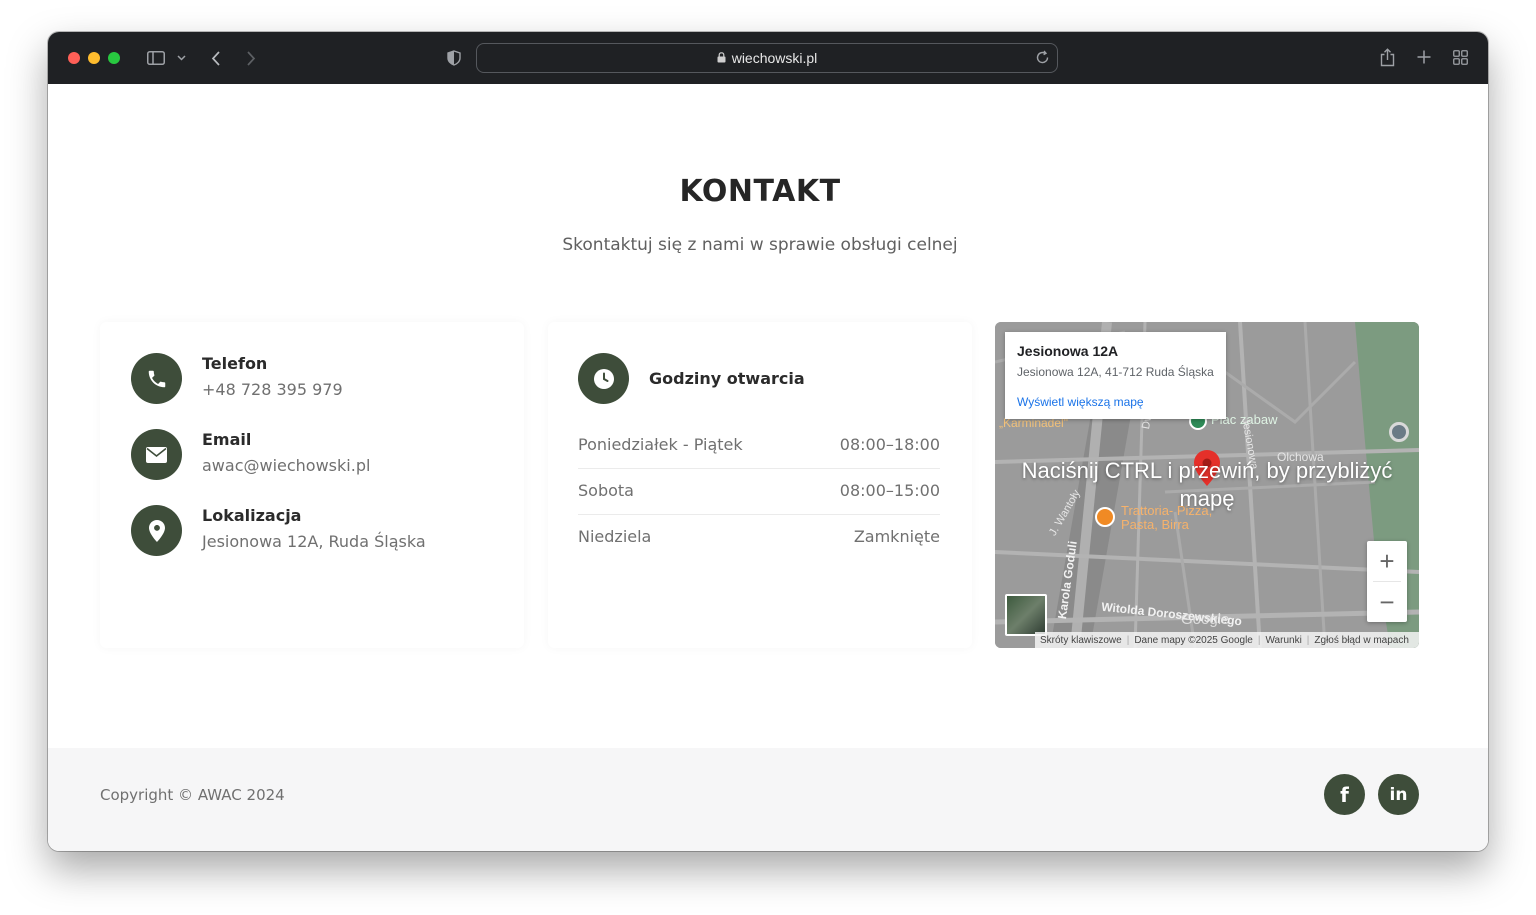 The image size is (1536, 915). What do you see at coordinates (615, 536) in the screenshot?
I see `hours-day: Niedziela` at bounding box center [615, 536].